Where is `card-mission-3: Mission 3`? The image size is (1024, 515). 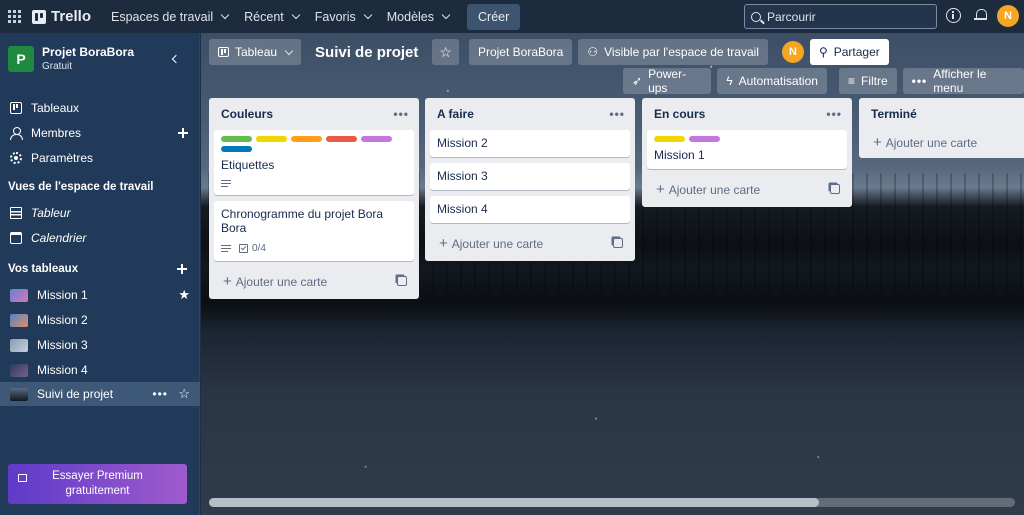 card-mission-3: Mission 3 is located at coordinates (530, 176).